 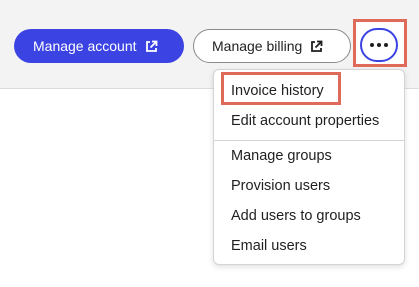 What do you see at coordinates (280, 186) in the screenshot?
I see `menu-item-provision-users: Provision users` at bounding box center [280, 186].